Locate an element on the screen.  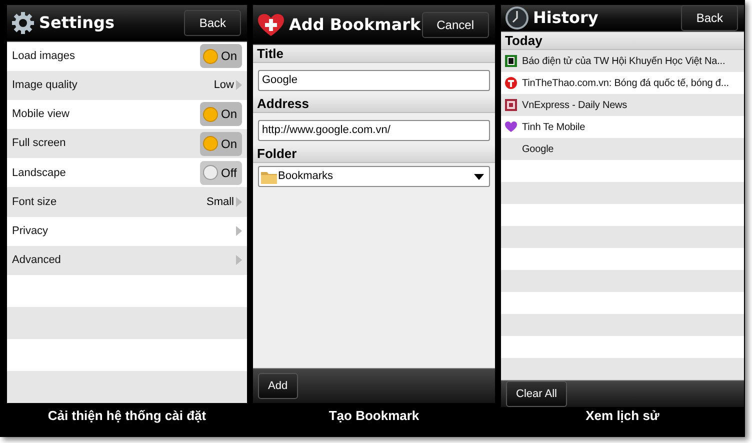
screen-title: History is located at coordinates (565, 18).